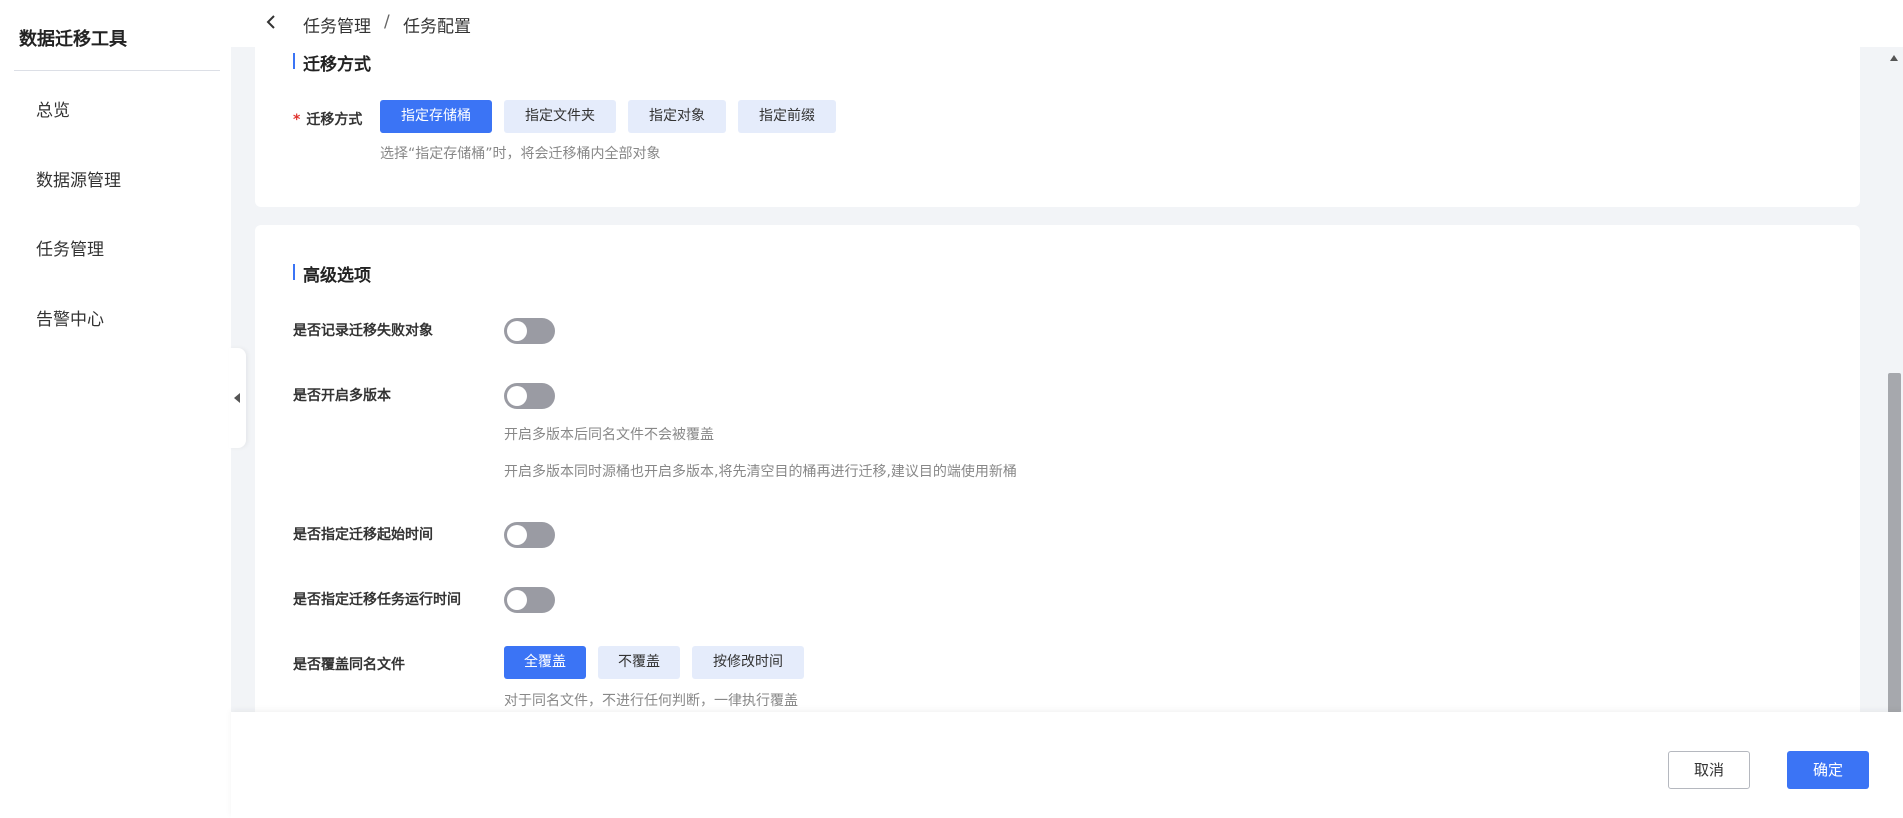 This screenshot has height=818, width=1903. What do you see at coordinates (1709, 770) in the screenshot?
I see `cancel-button: 取消` at bounding box center [1709, 770].